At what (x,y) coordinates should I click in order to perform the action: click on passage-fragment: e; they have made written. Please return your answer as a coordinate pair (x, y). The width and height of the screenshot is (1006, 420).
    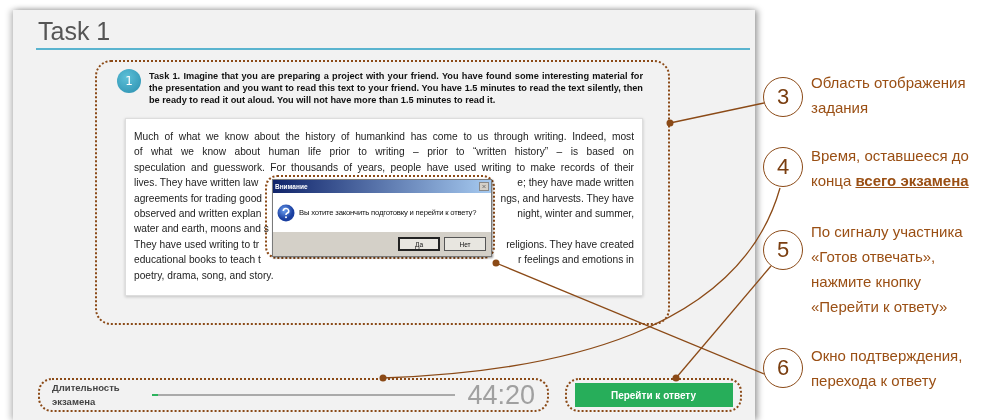
    Looking at the image, I should click on (575, 183).